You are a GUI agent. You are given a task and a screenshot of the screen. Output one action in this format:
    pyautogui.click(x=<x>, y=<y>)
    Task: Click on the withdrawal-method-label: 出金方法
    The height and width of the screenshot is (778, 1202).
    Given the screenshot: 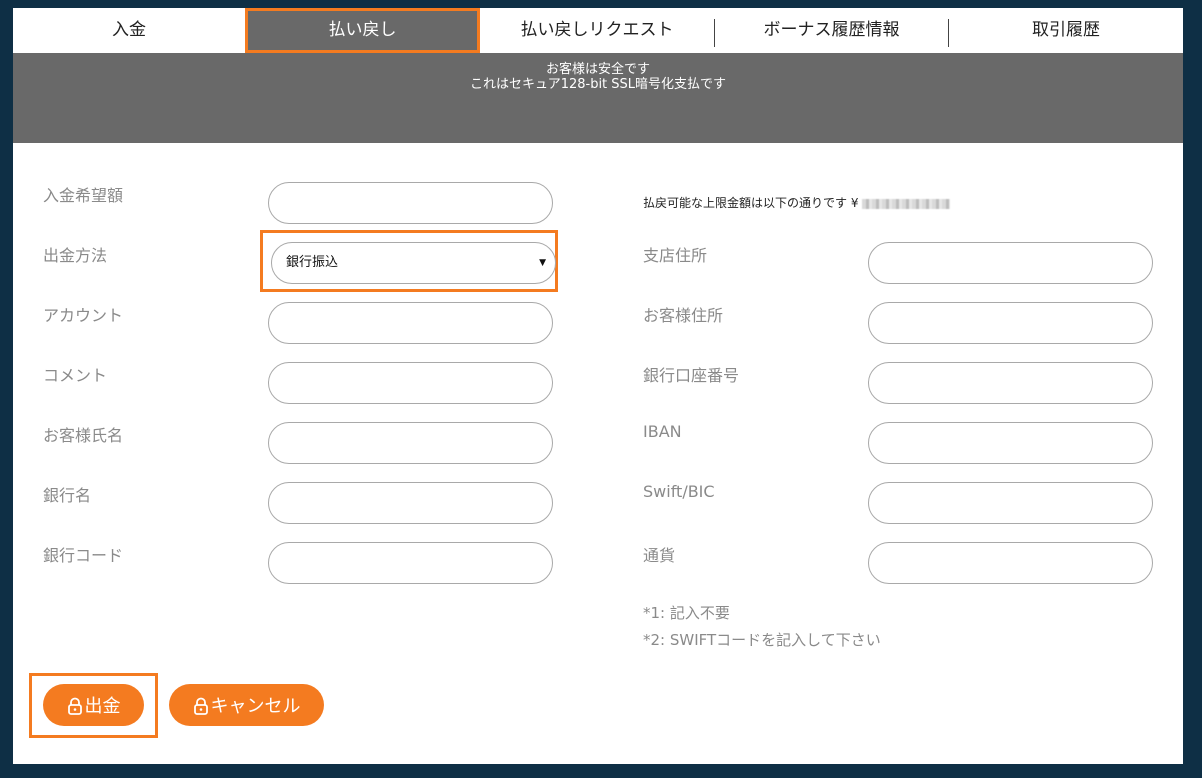 What is the action you would take?
    pyautogui.click(x=75, y=255)
    